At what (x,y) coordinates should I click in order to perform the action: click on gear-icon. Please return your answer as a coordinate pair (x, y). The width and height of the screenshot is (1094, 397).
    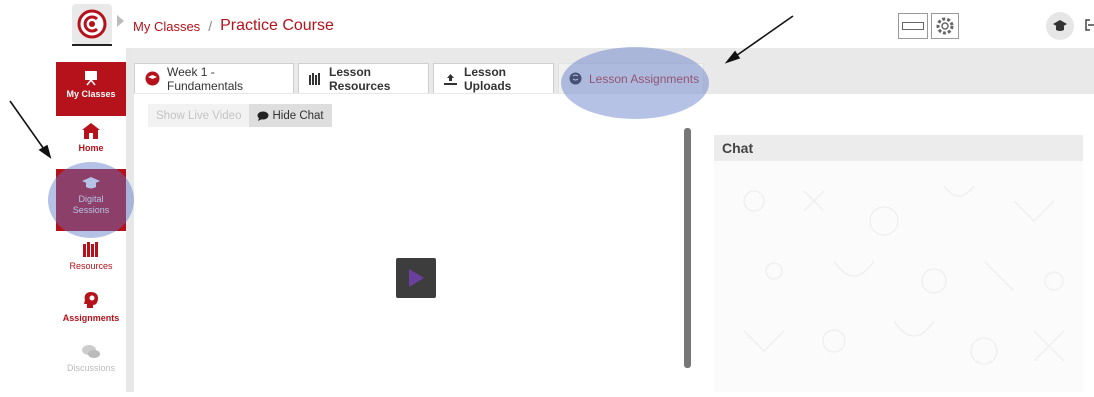
    Looking at the image, I should click on (945, 26).